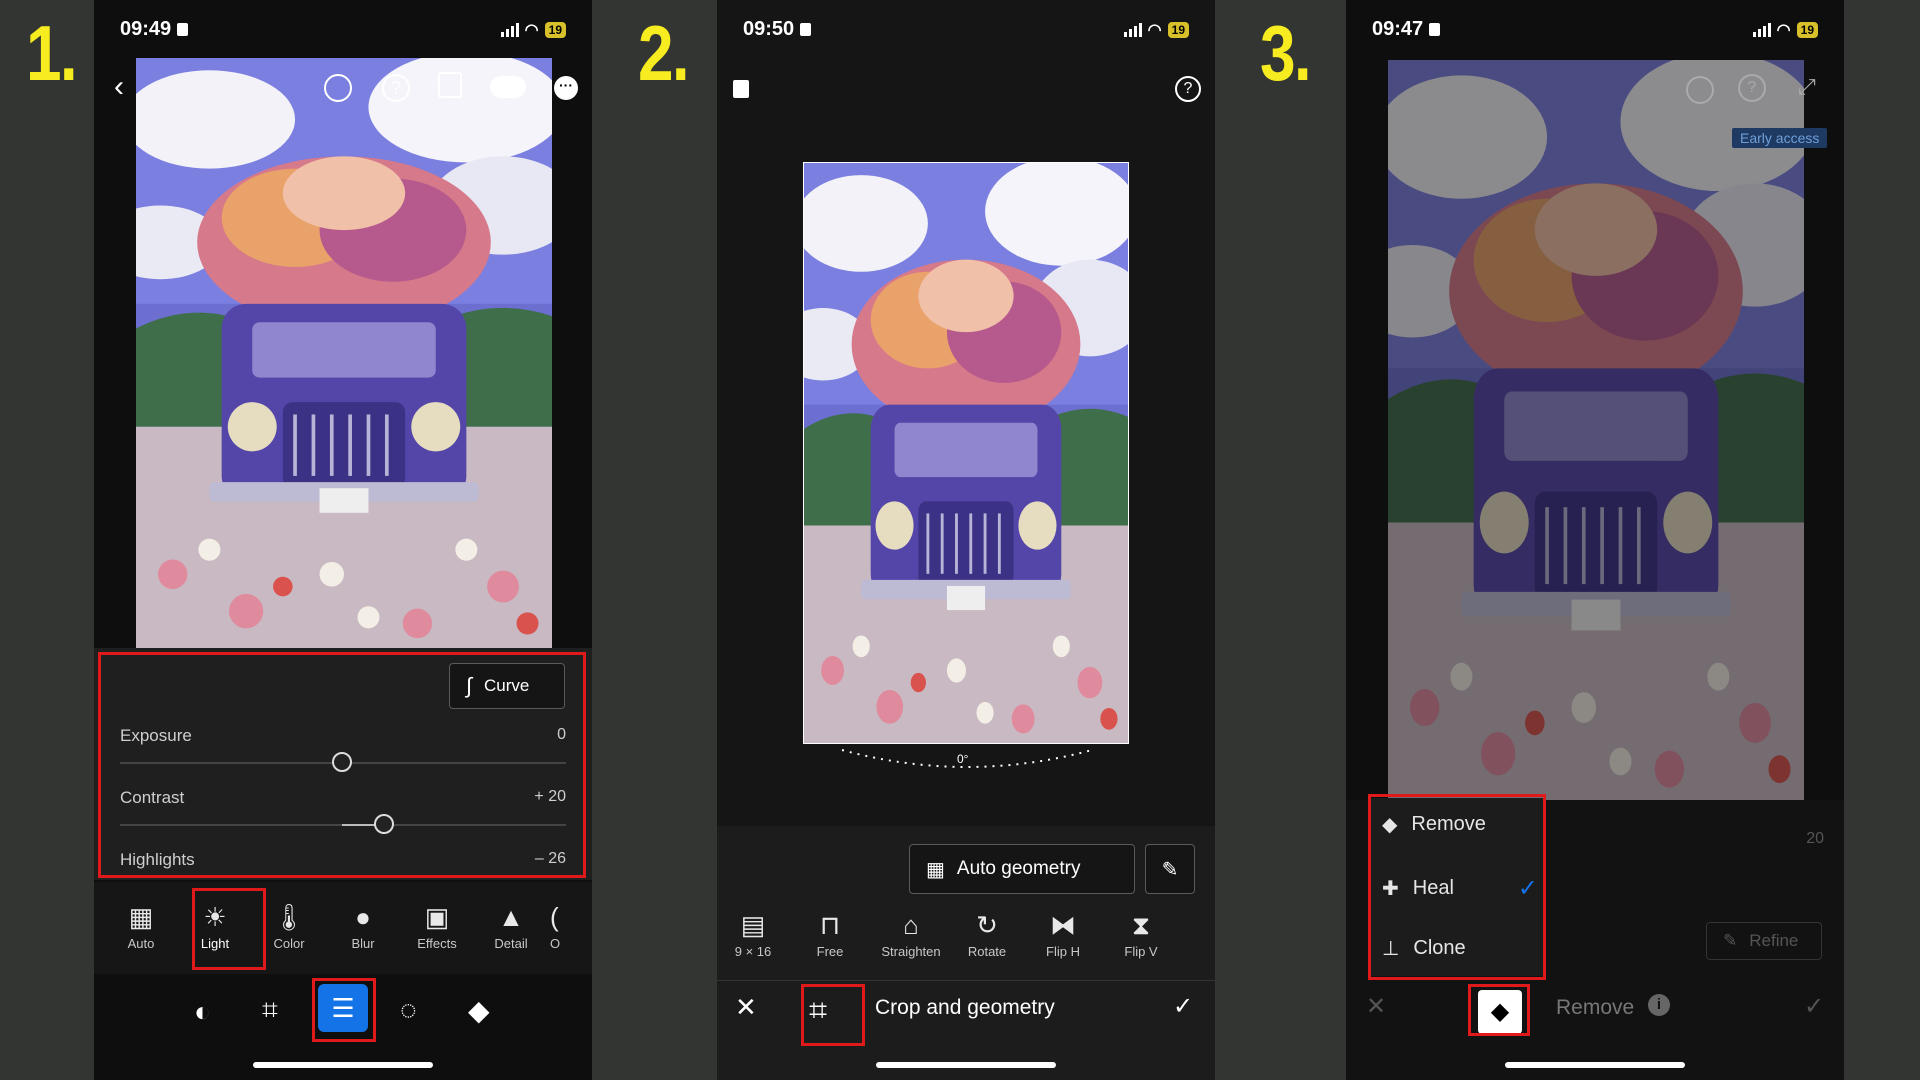 Image resolution: width=1920 pixels, height=1080 pixels. What do you see at coordinates (1595, 1007) in the screenshot?
I see `panel-title: Remove` at bounding box center [1595, 1007].